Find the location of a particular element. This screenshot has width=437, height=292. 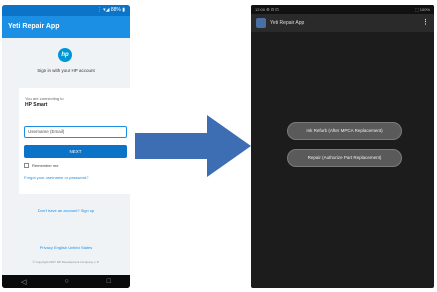

hp-logo: hp is located at coordinates (65, 55).